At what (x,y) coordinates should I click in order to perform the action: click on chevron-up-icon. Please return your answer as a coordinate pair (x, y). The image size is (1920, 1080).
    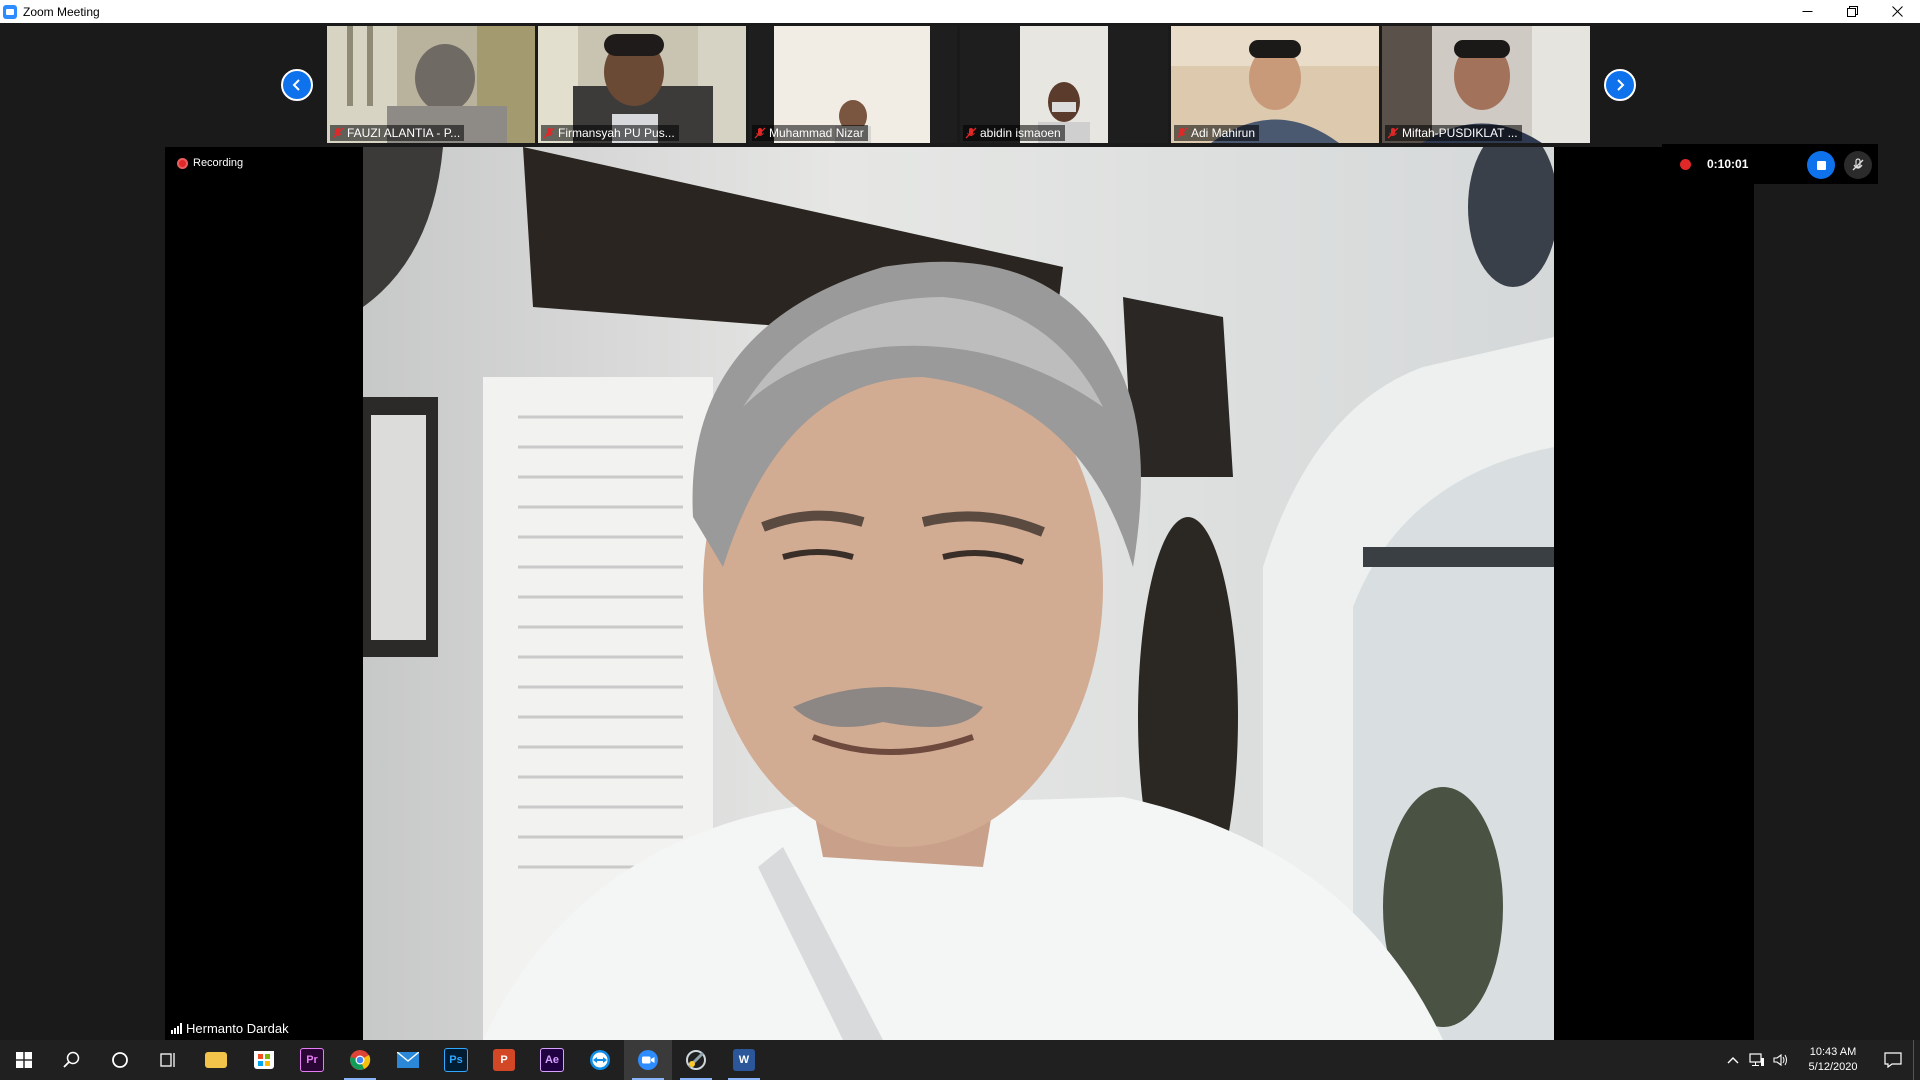
    Looking at the image, I should click on (1733, 1060).